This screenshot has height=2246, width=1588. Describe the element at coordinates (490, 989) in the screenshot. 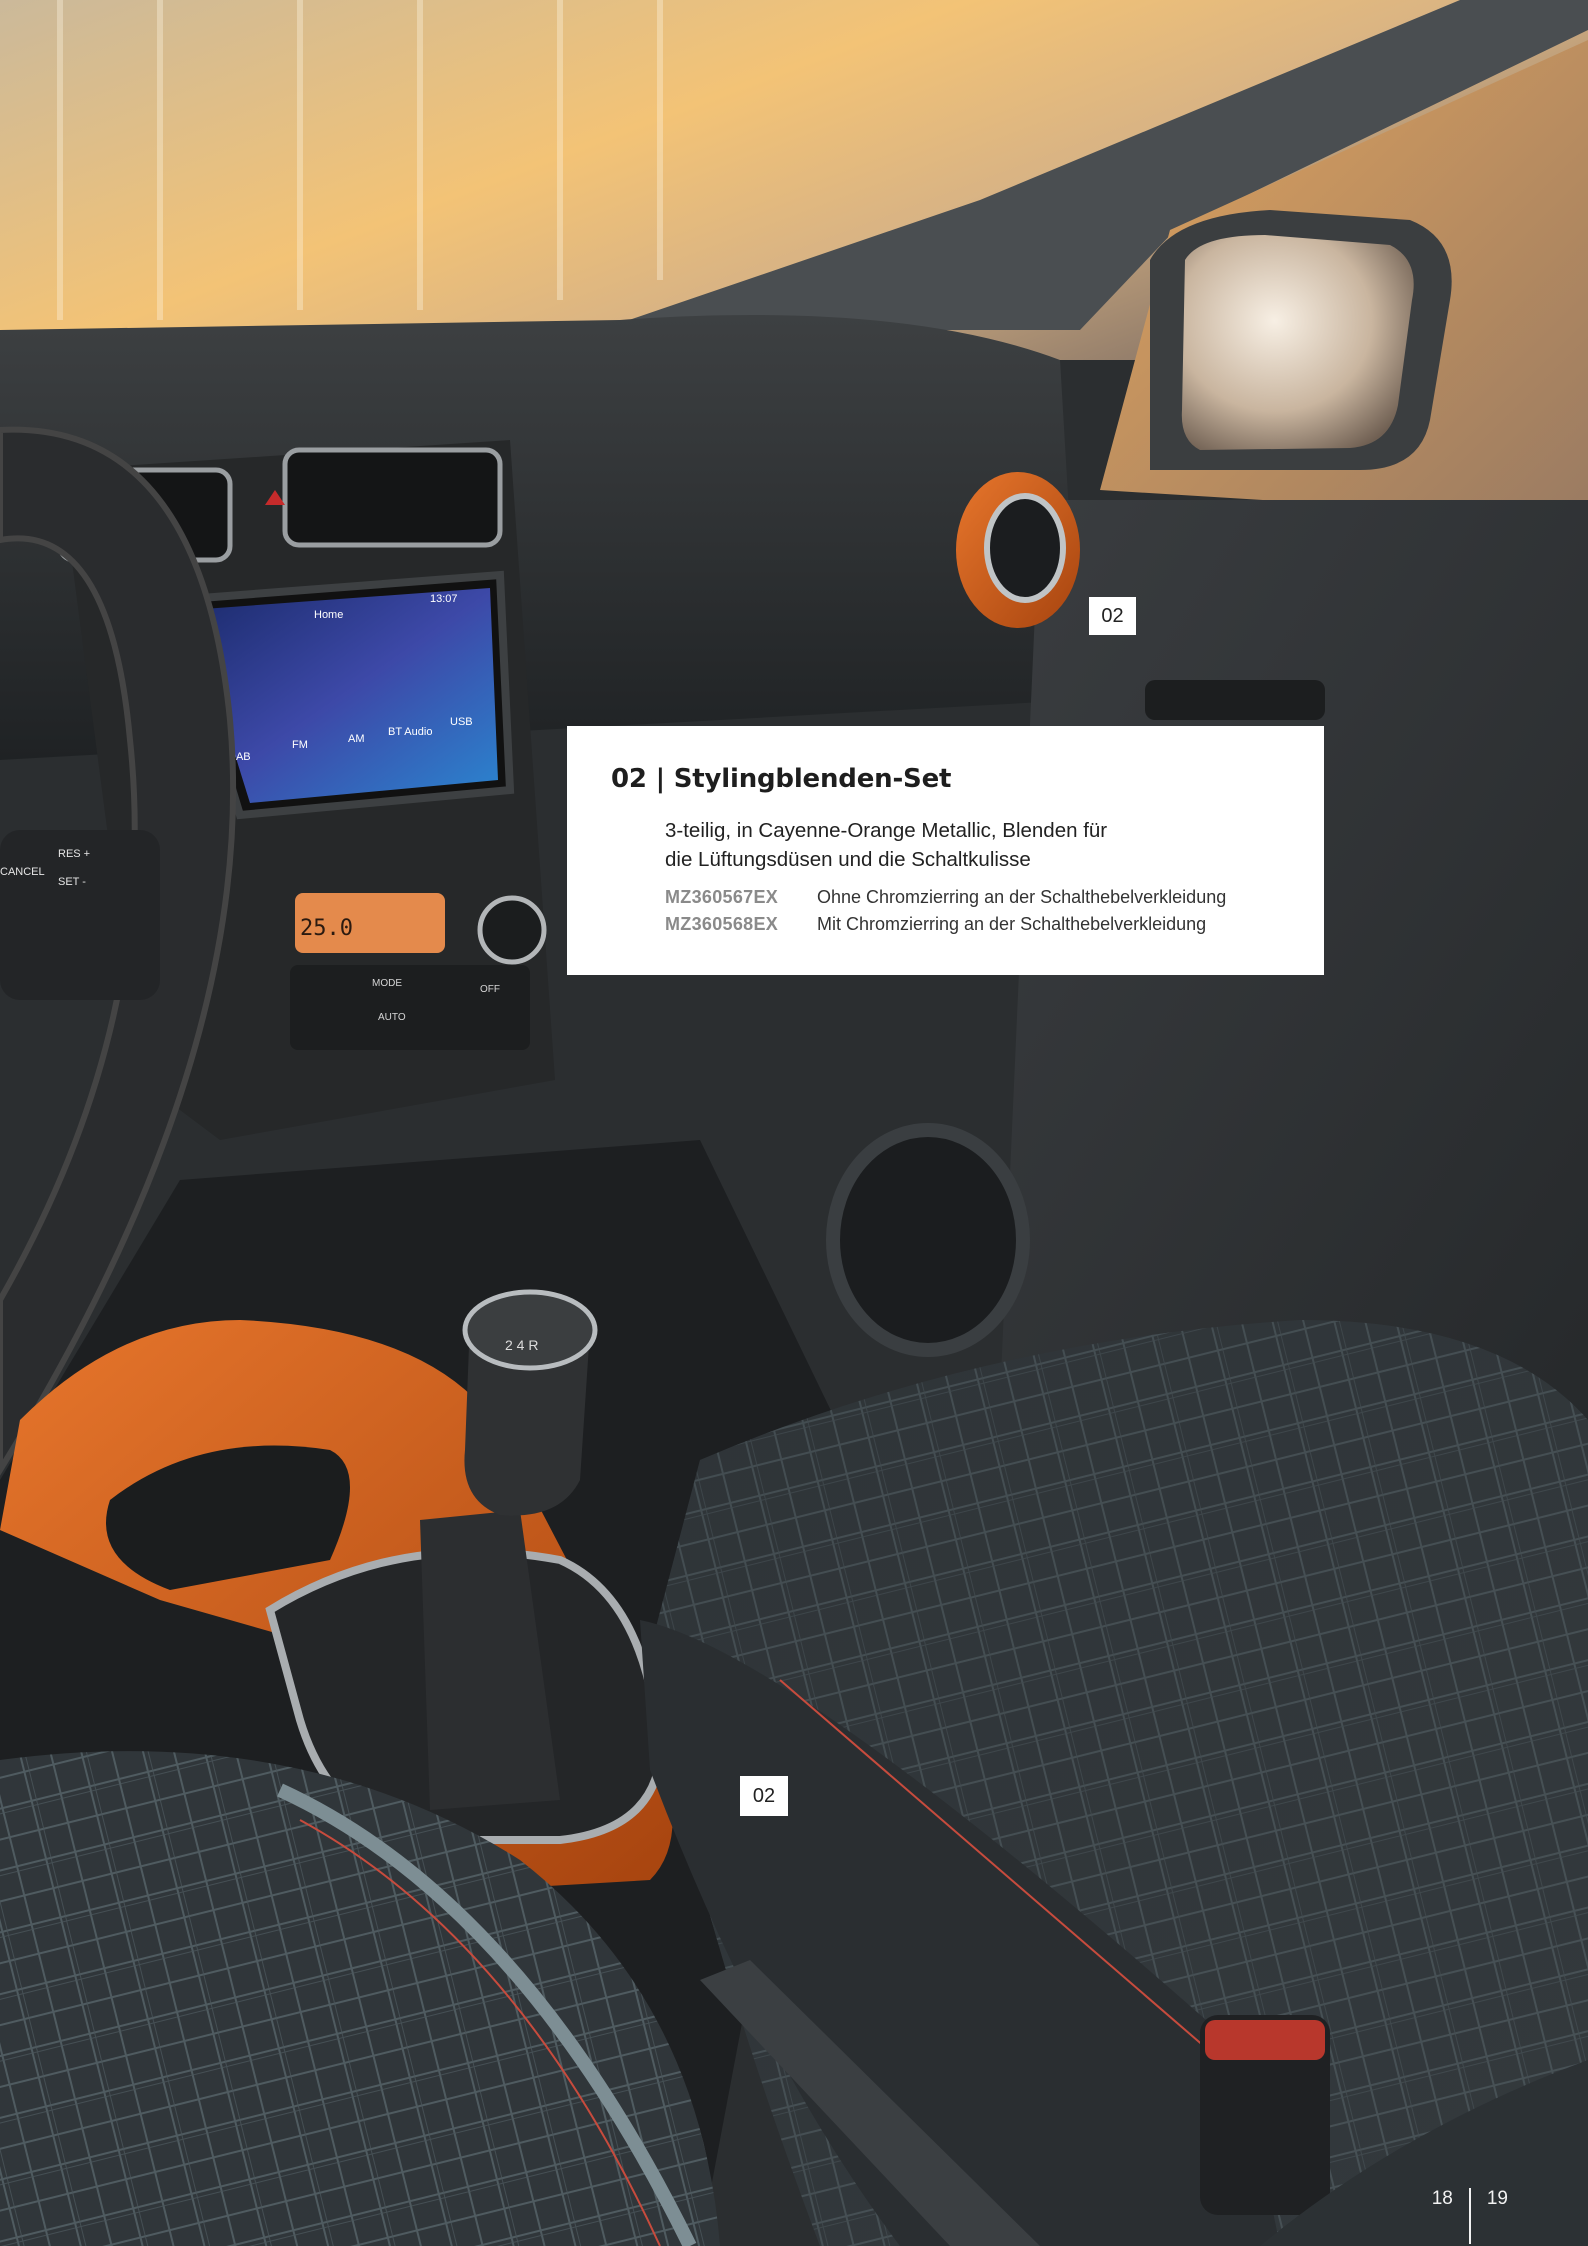

I see `svg-text: OFF` at that location.